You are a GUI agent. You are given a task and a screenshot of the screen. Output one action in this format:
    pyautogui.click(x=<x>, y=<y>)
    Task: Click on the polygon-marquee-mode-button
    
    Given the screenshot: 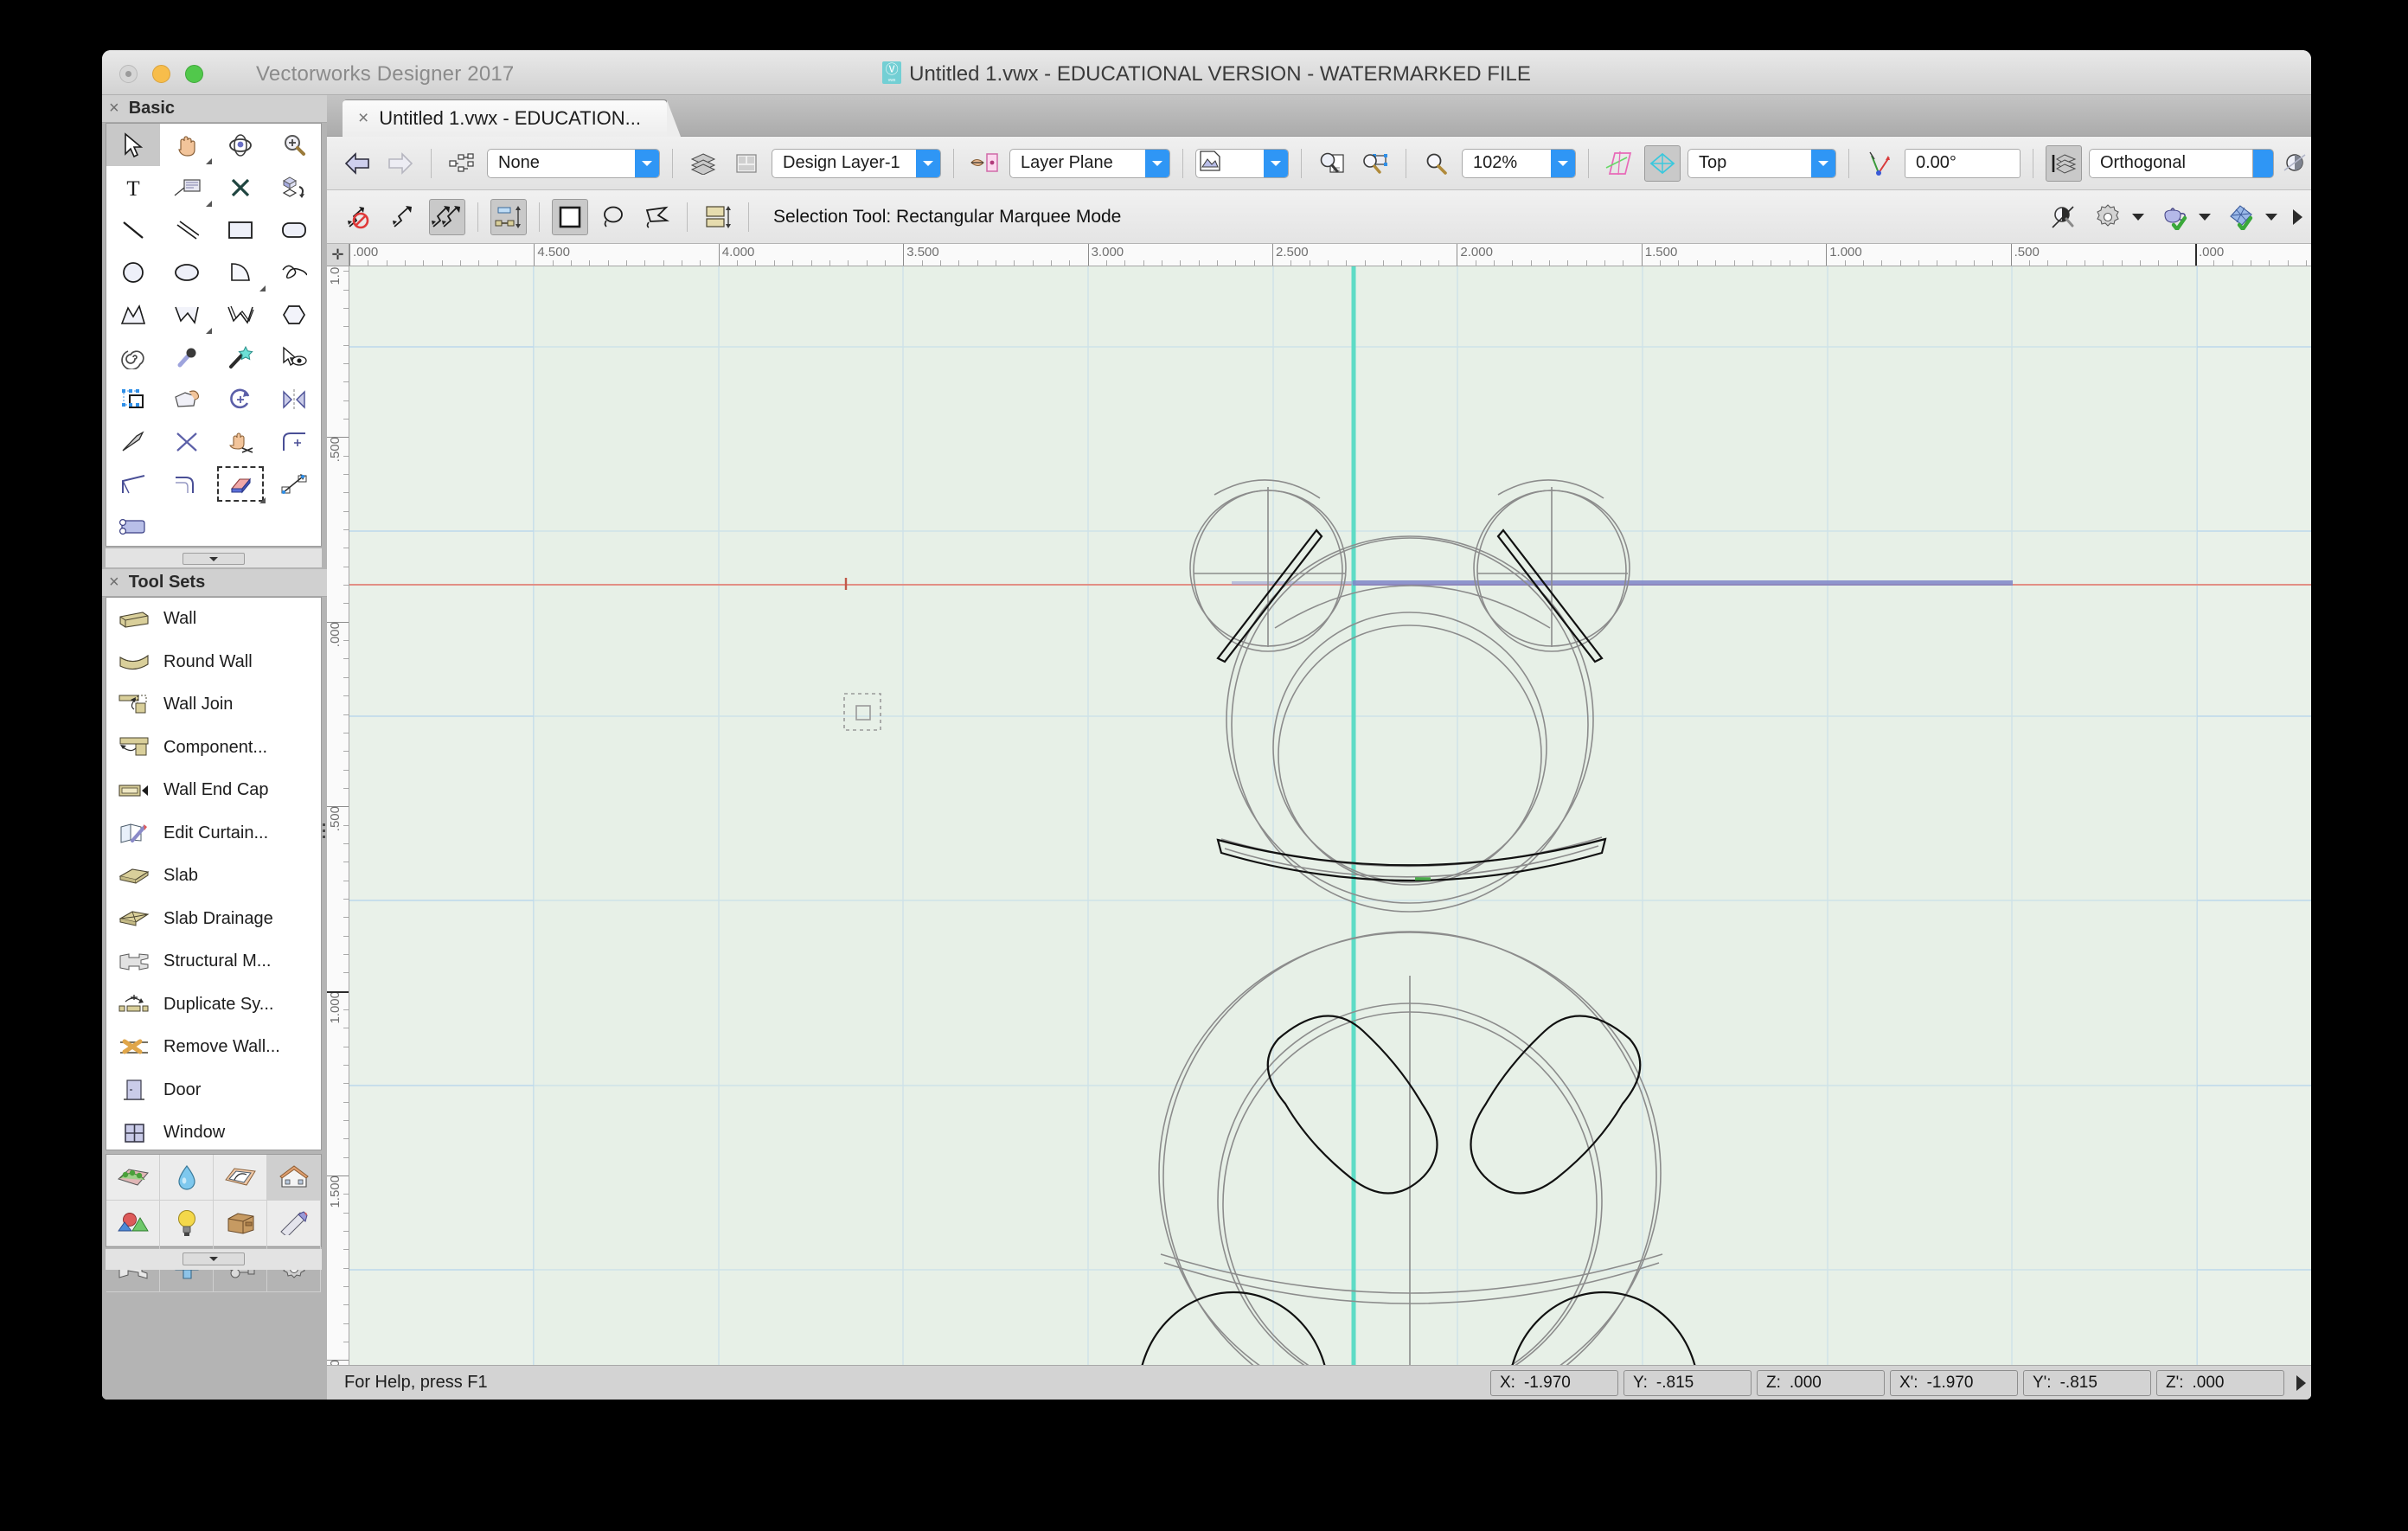 What is the action you would take?
    pyautogui.click(x=656, y=217)
    